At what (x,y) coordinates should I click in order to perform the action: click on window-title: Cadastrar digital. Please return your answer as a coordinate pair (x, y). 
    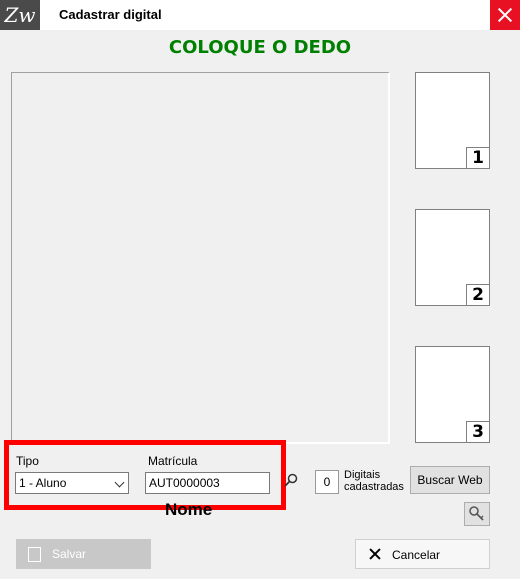
    Looking at the image, I should click on (110, 14).